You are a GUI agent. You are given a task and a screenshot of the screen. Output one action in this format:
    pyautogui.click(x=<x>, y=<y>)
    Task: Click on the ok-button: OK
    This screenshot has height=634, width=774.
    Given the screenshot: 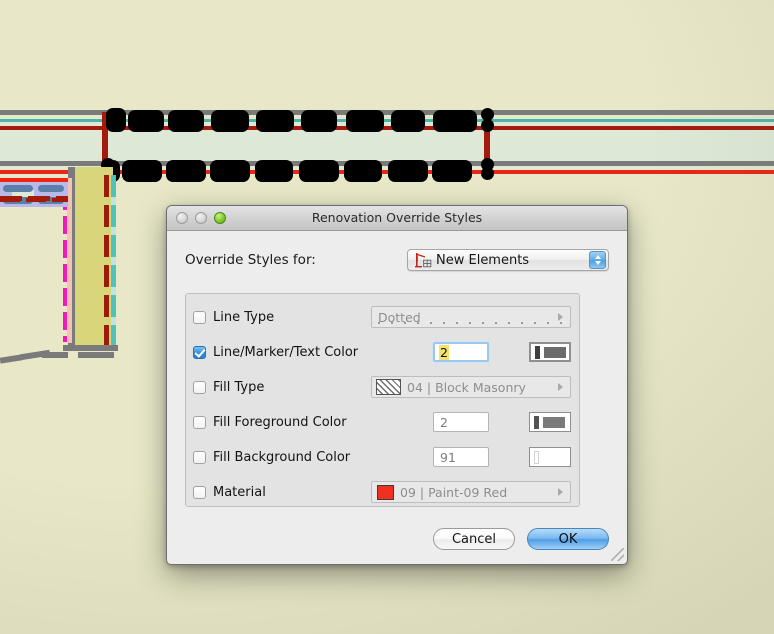 What is the action you would take?
    pyautogui.click(x=568, y=539)
    